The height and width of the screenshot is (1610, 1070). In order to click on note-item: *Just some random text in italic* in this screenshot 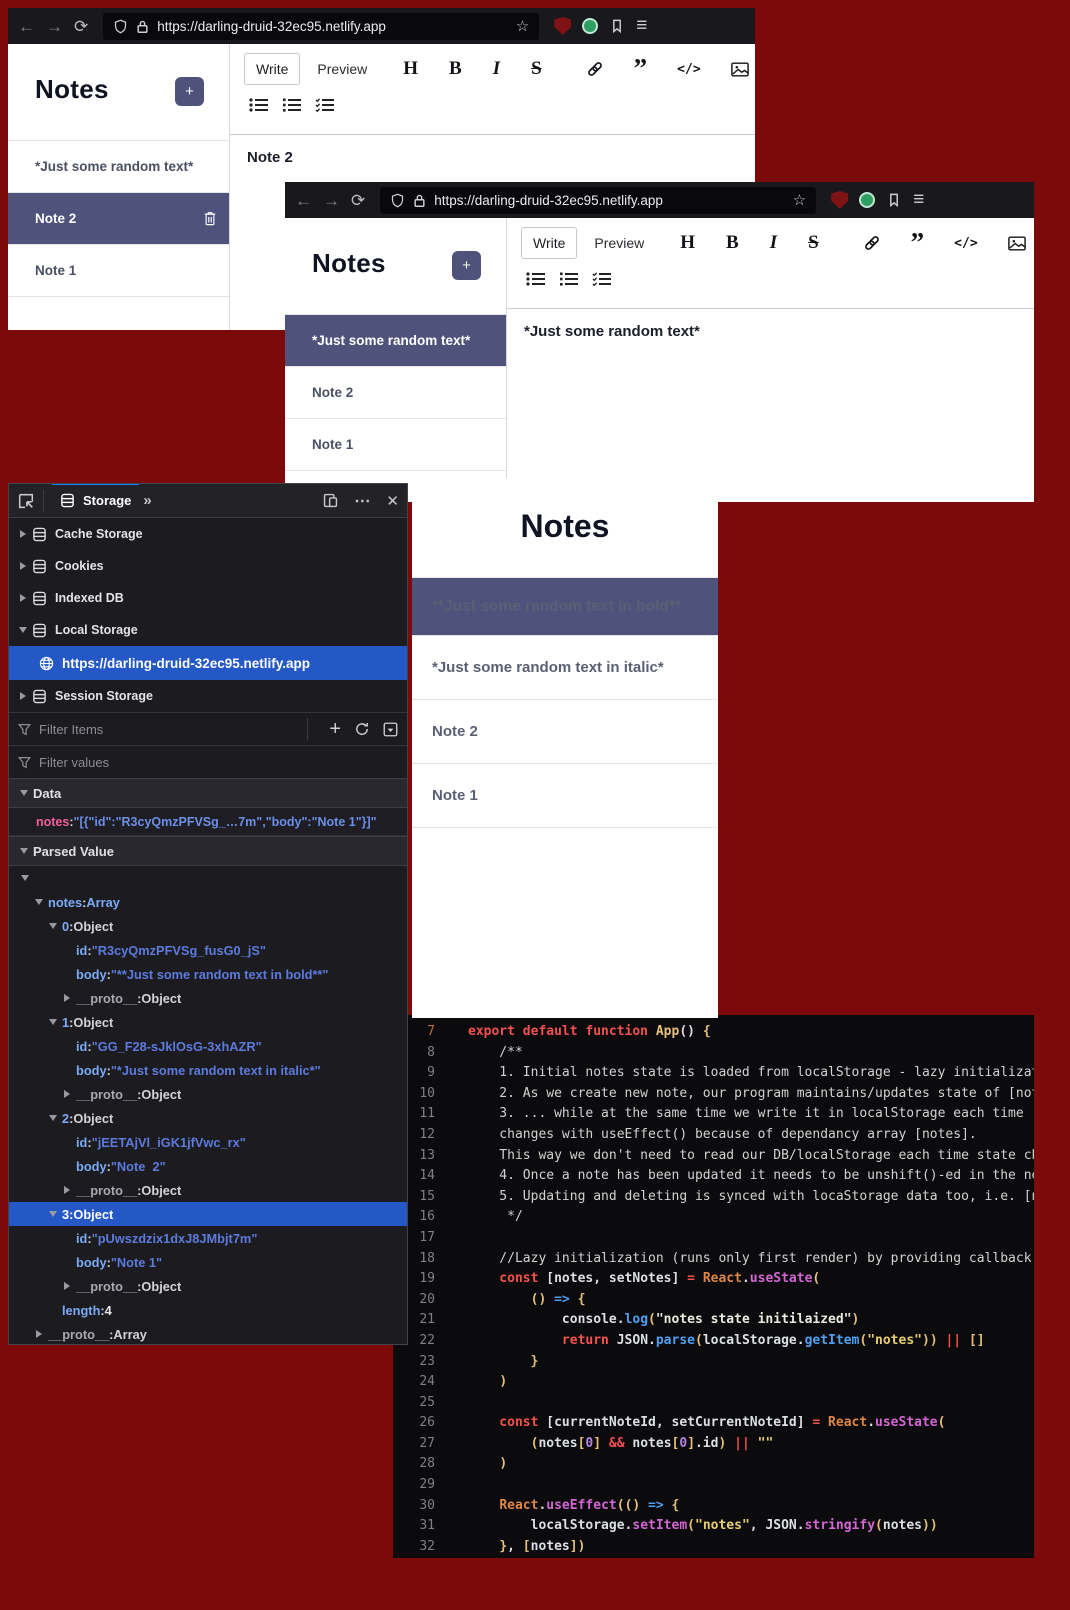, I will do `click(565, 668)`.